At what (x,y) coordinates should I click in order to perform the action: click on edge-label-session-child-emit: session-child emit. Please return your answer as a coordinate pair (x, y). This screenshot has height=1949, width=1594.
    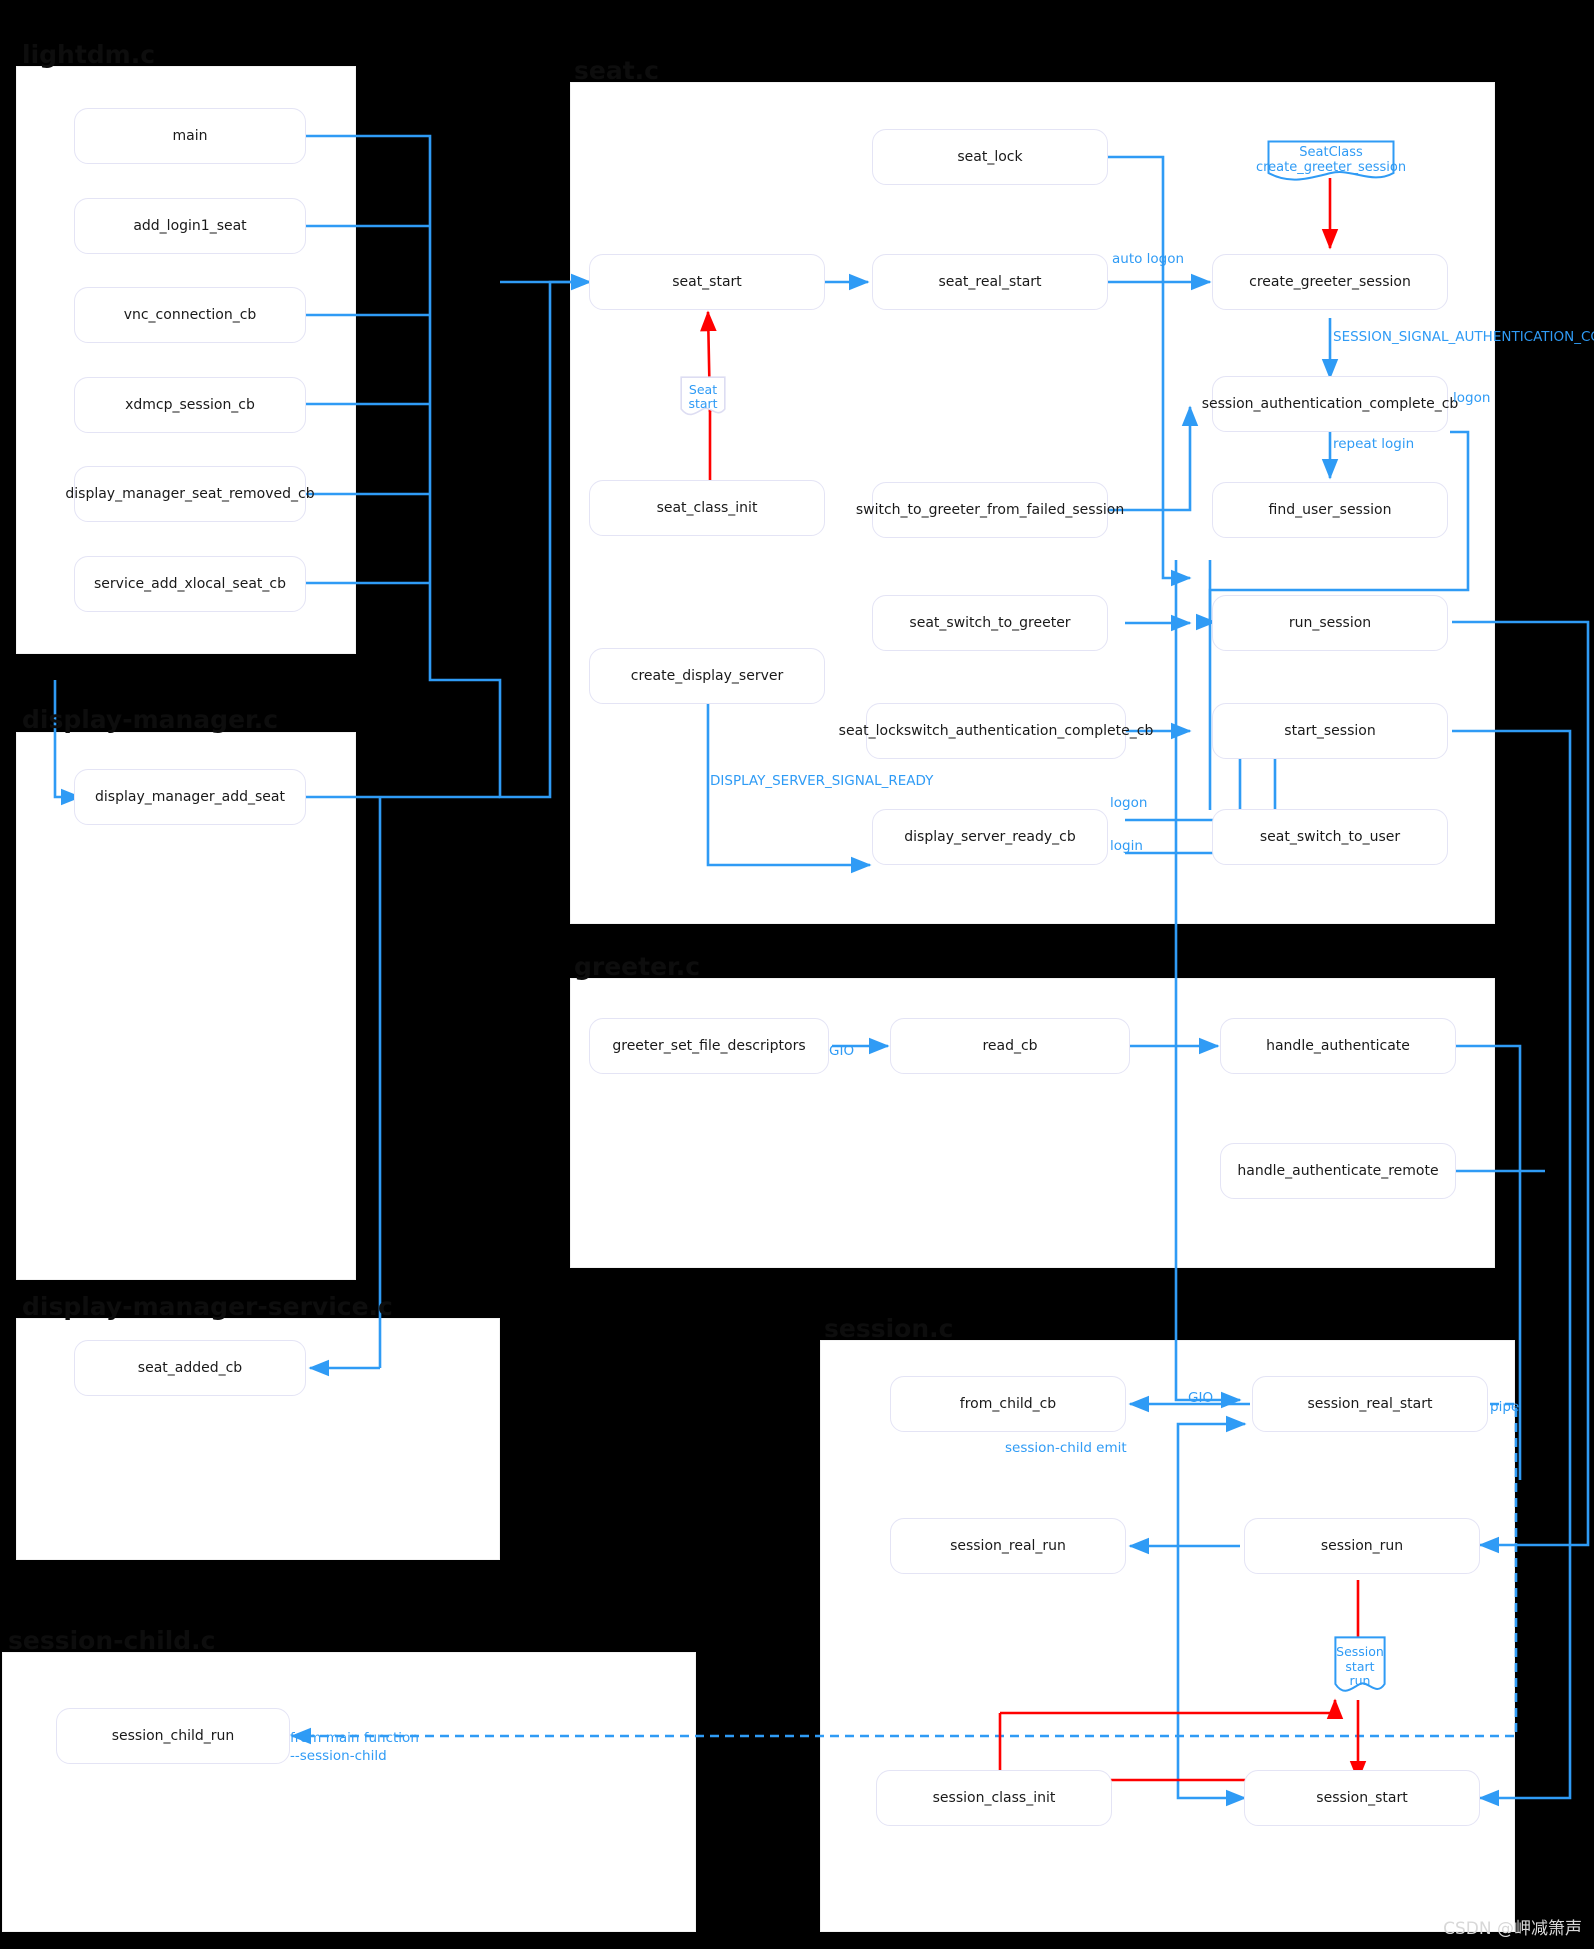
    Looking at the image, I should click on (1066, 1448).